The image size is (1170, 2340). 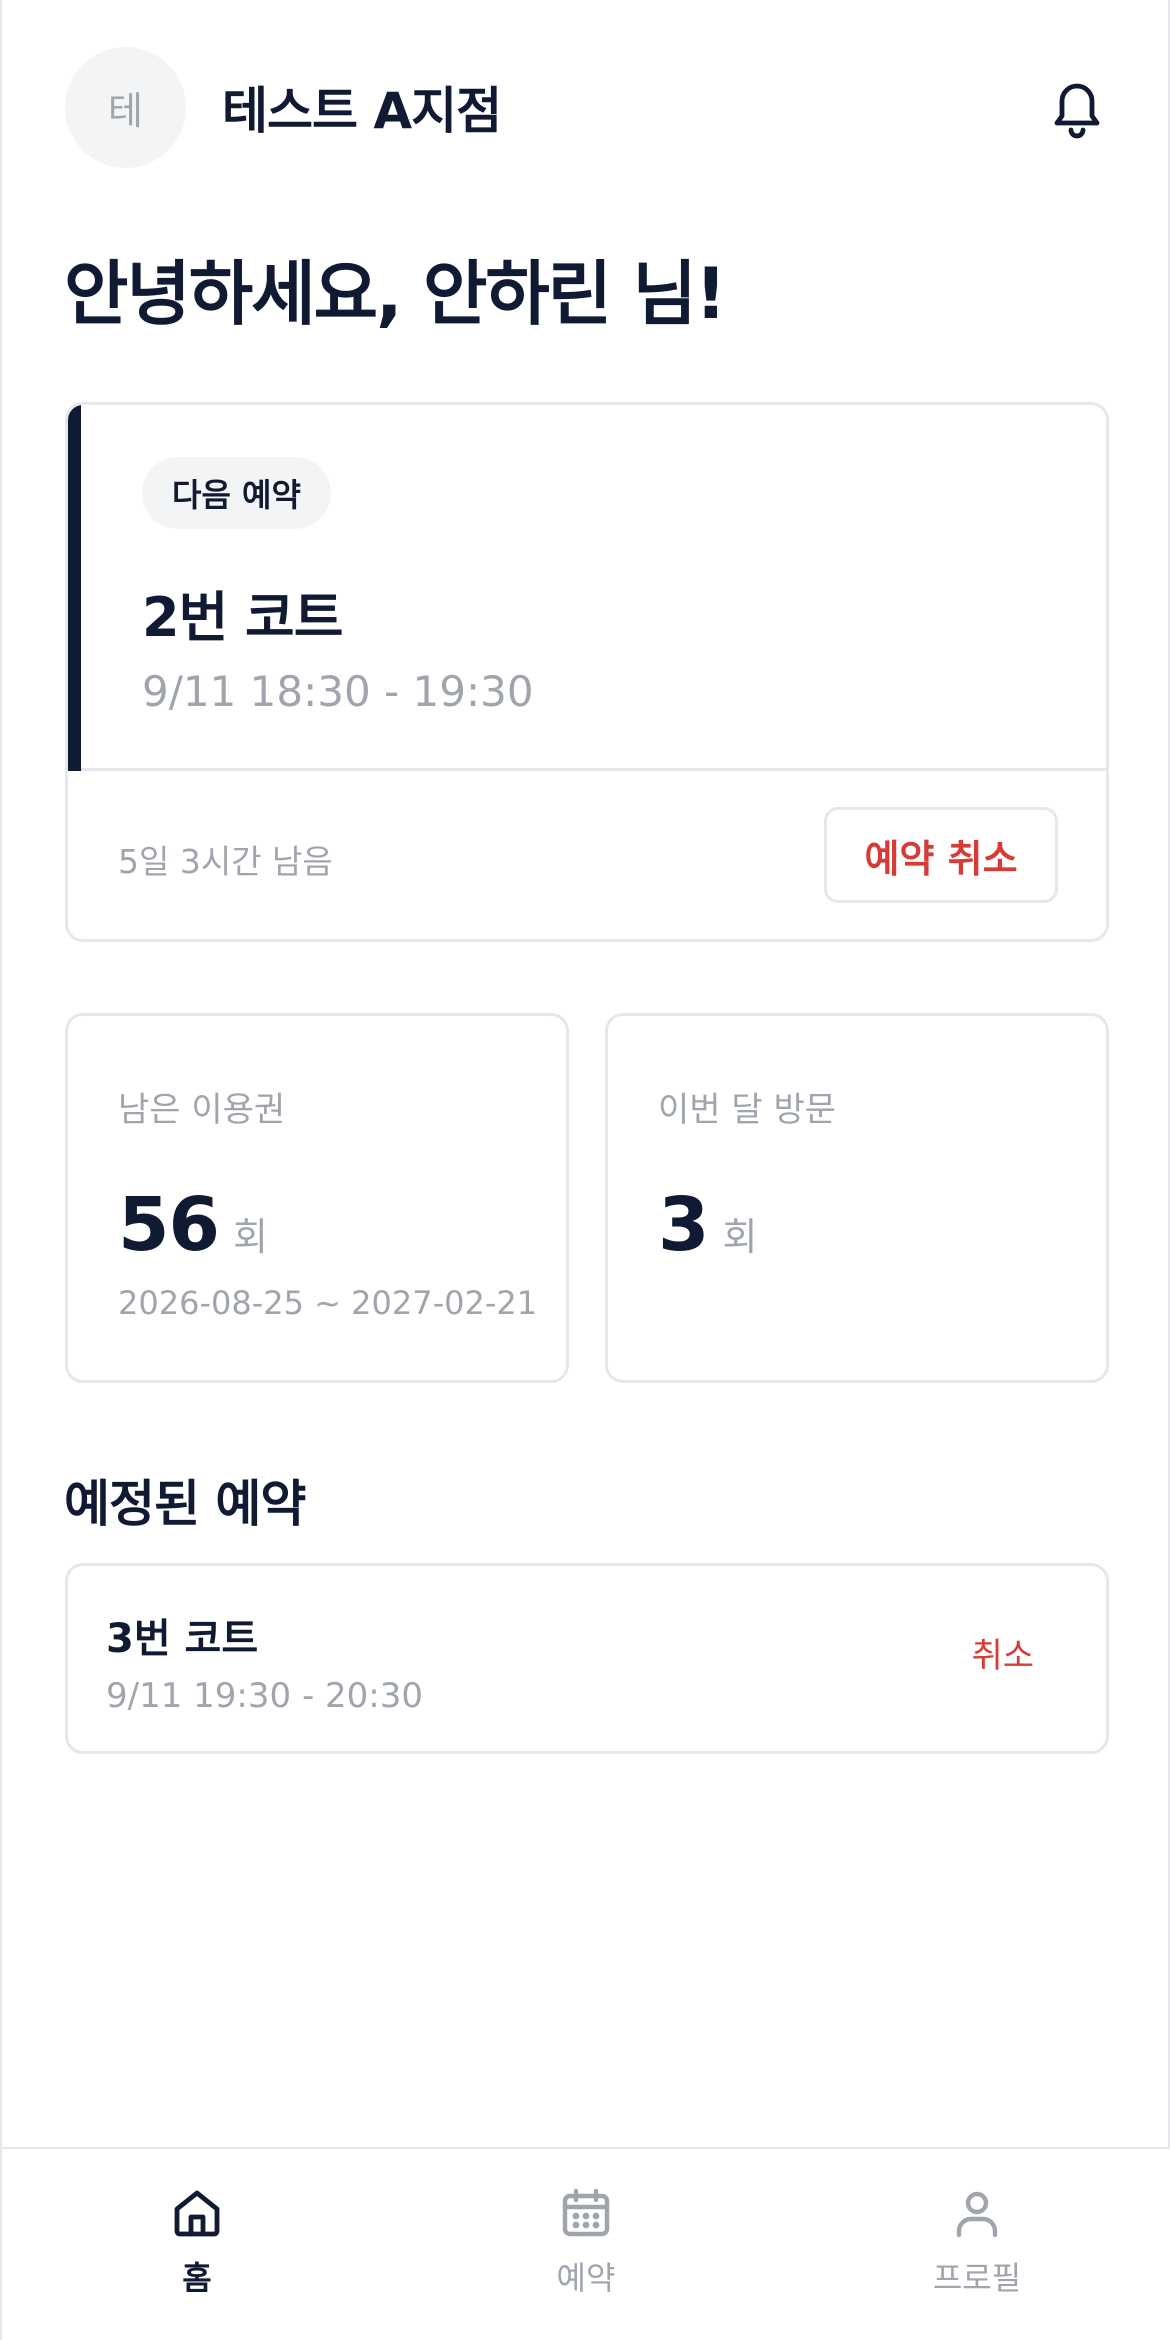 What do you see at coordinates (225, 861) in the screenshot?
I see `time-remaining: 5일 3시간 남음` at bounding box center [225, 861].